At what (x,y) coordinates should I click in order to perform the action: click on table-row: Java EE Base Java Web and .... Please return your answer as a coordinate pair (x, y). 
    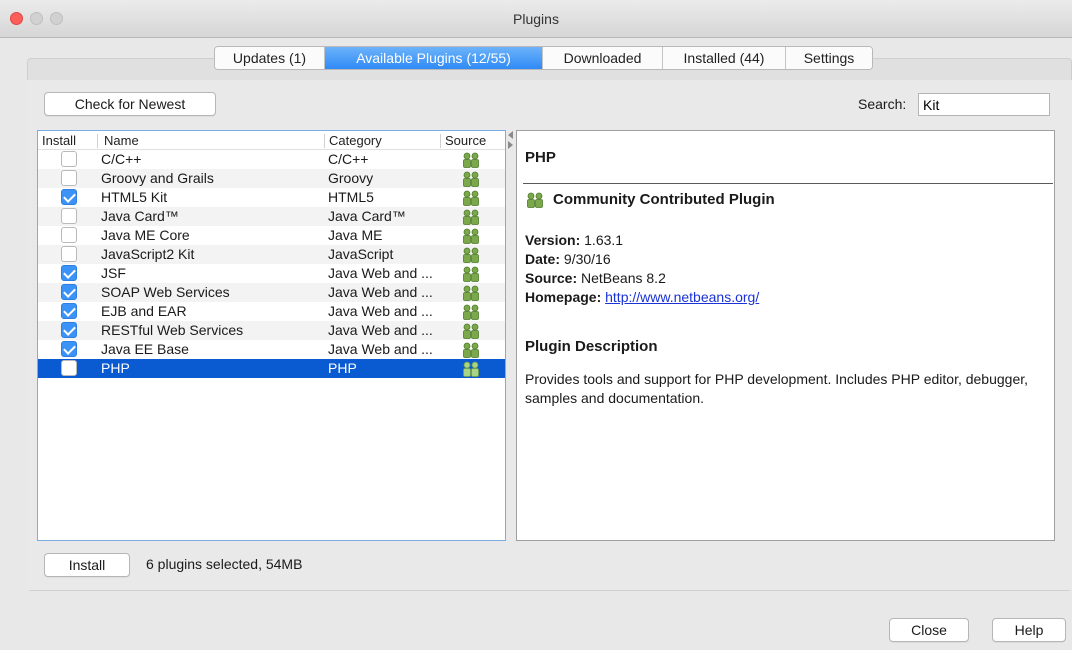
    Looking at the image, I should click on (271, 349).